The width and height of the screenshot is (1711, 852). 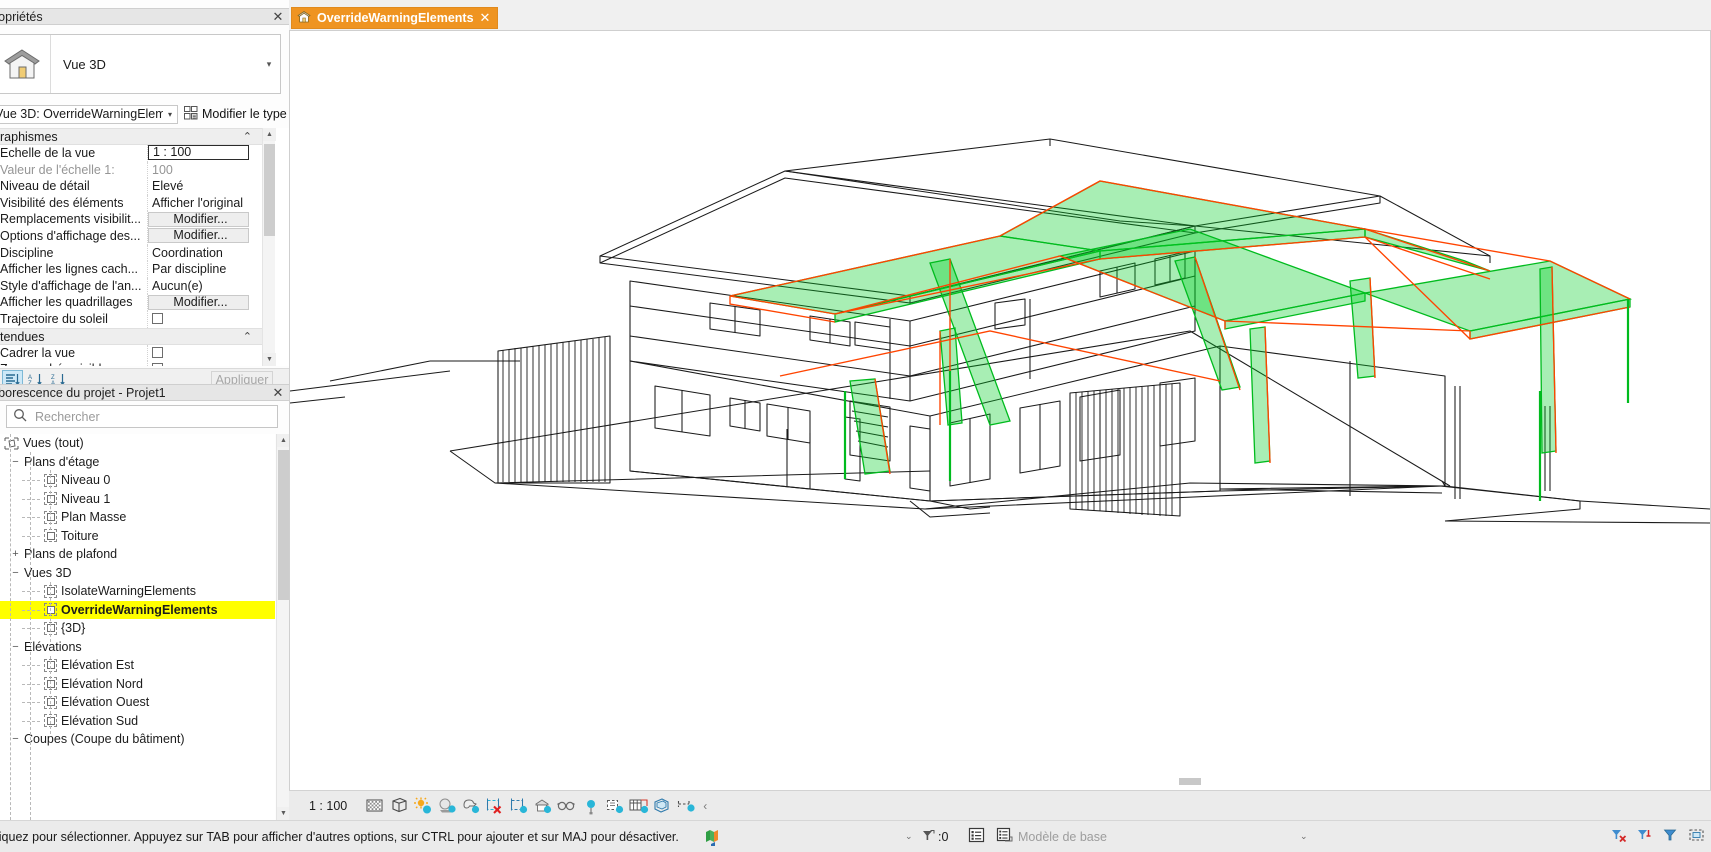 I want to click on property-value: Aucun(e), so click(x=208, y=286).